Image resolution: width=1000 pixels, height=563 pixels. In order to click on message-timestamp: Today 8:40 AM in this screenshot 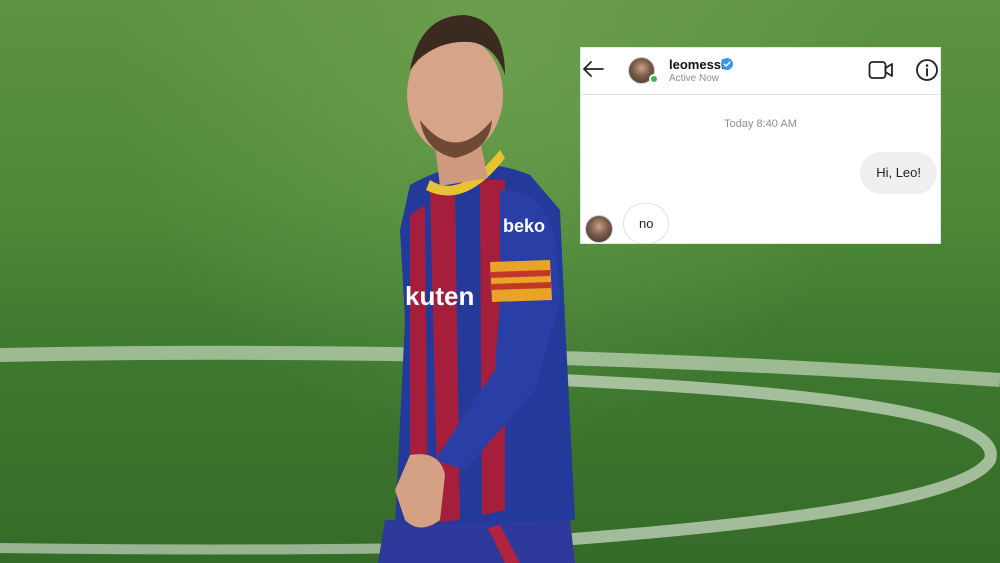, I will do `click(760, 124)`.